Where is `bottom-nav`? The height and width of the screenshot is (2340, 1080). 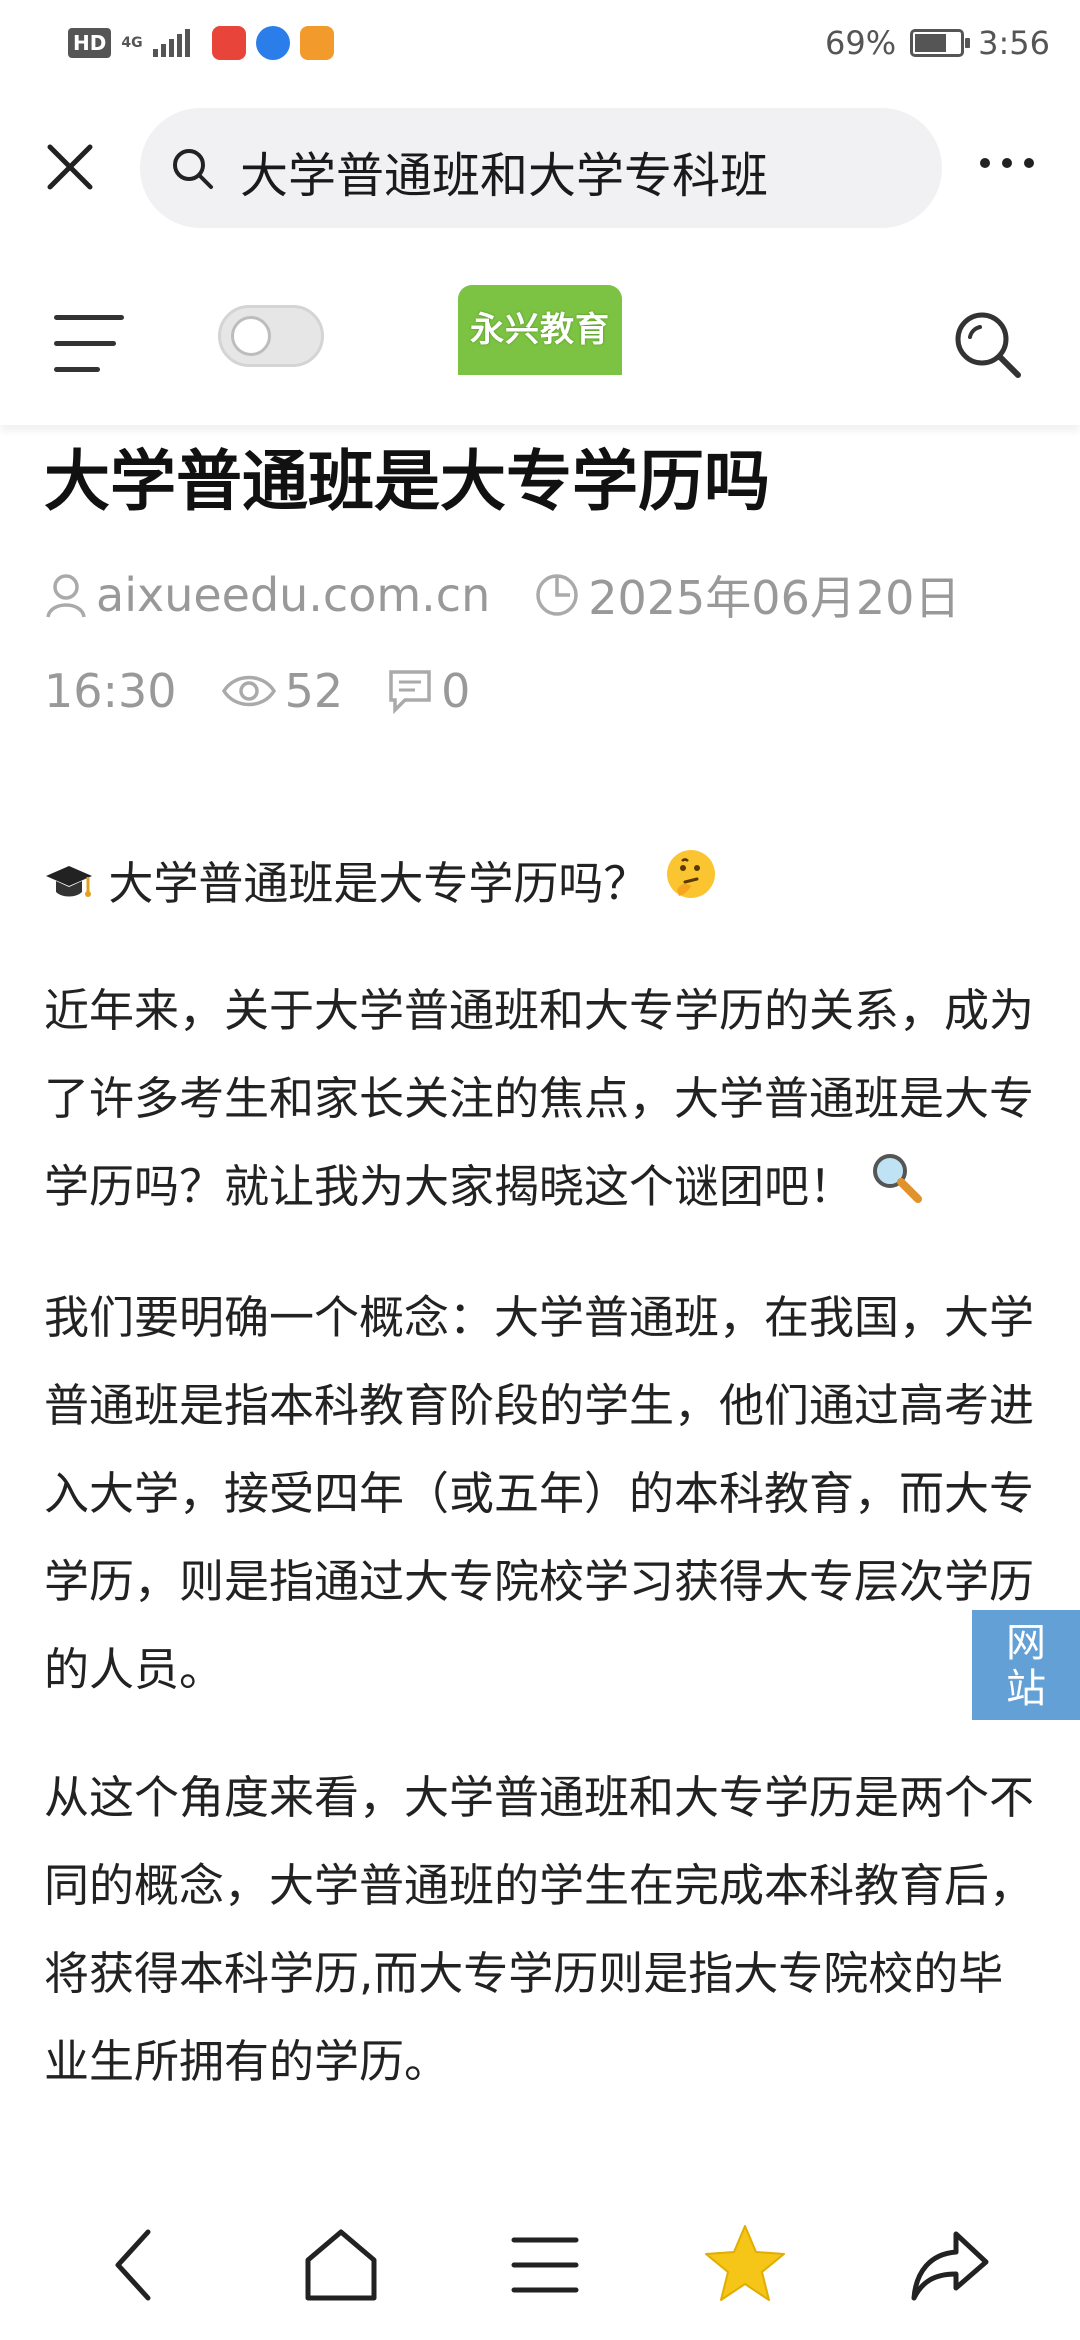 bottom-nav is located at coordinates (540, 2265).